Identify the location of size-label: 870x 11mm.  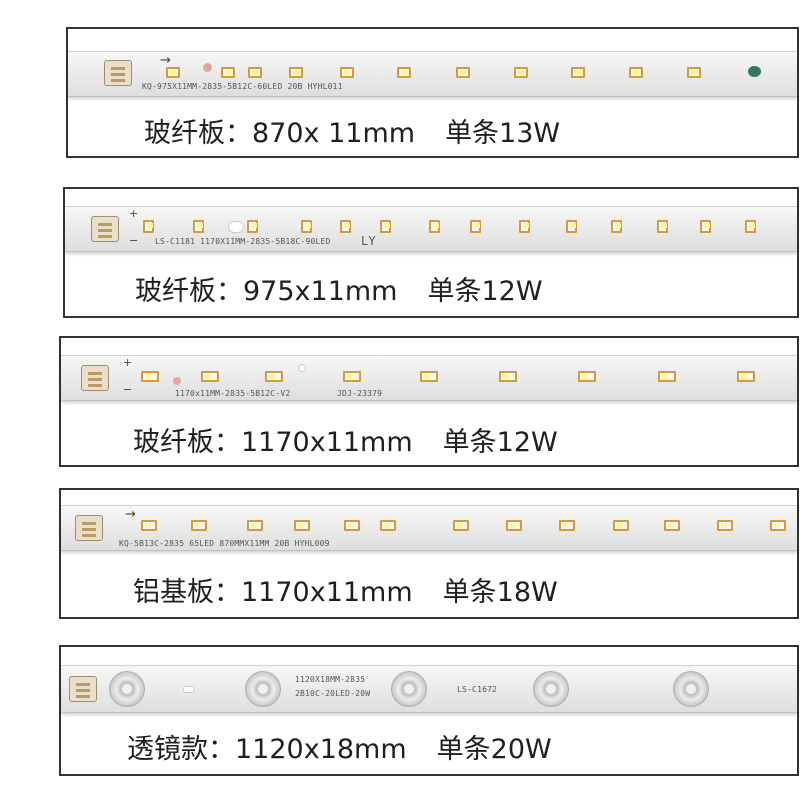
(334, 133).